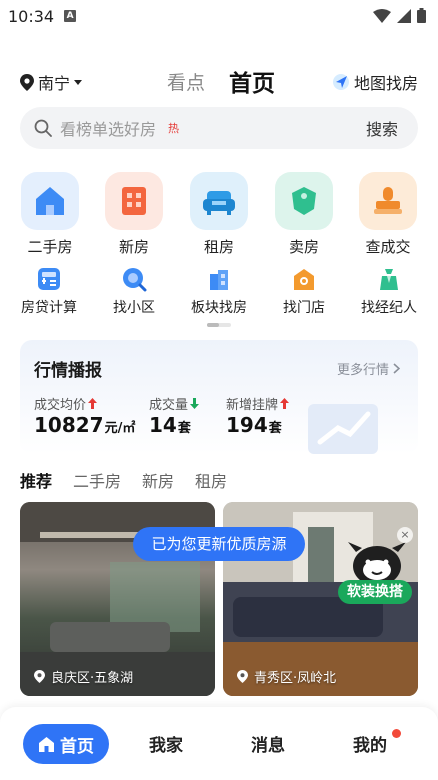 Image resolution: width=438 pixels, height=780 pixels. I want to click on status-icons, so click(399, 15).